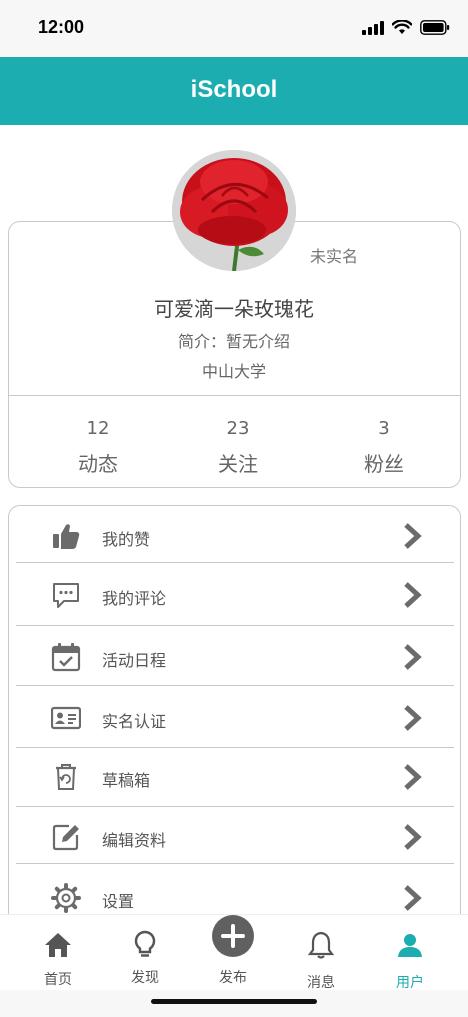  I want to click on signal-icon, so click(373, 27).